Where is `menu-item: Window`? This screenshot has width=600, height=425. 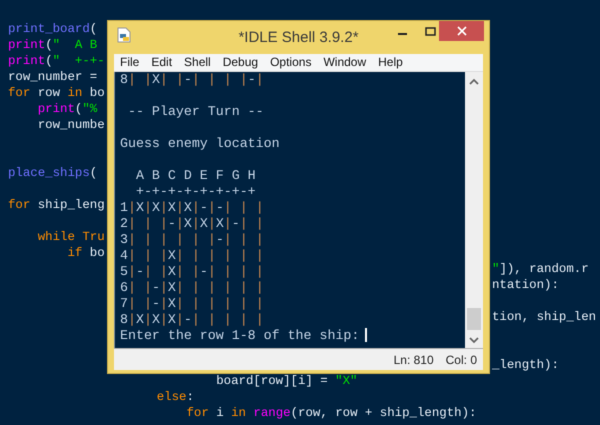 menu-item: Window is located at coordinates (344, 62).